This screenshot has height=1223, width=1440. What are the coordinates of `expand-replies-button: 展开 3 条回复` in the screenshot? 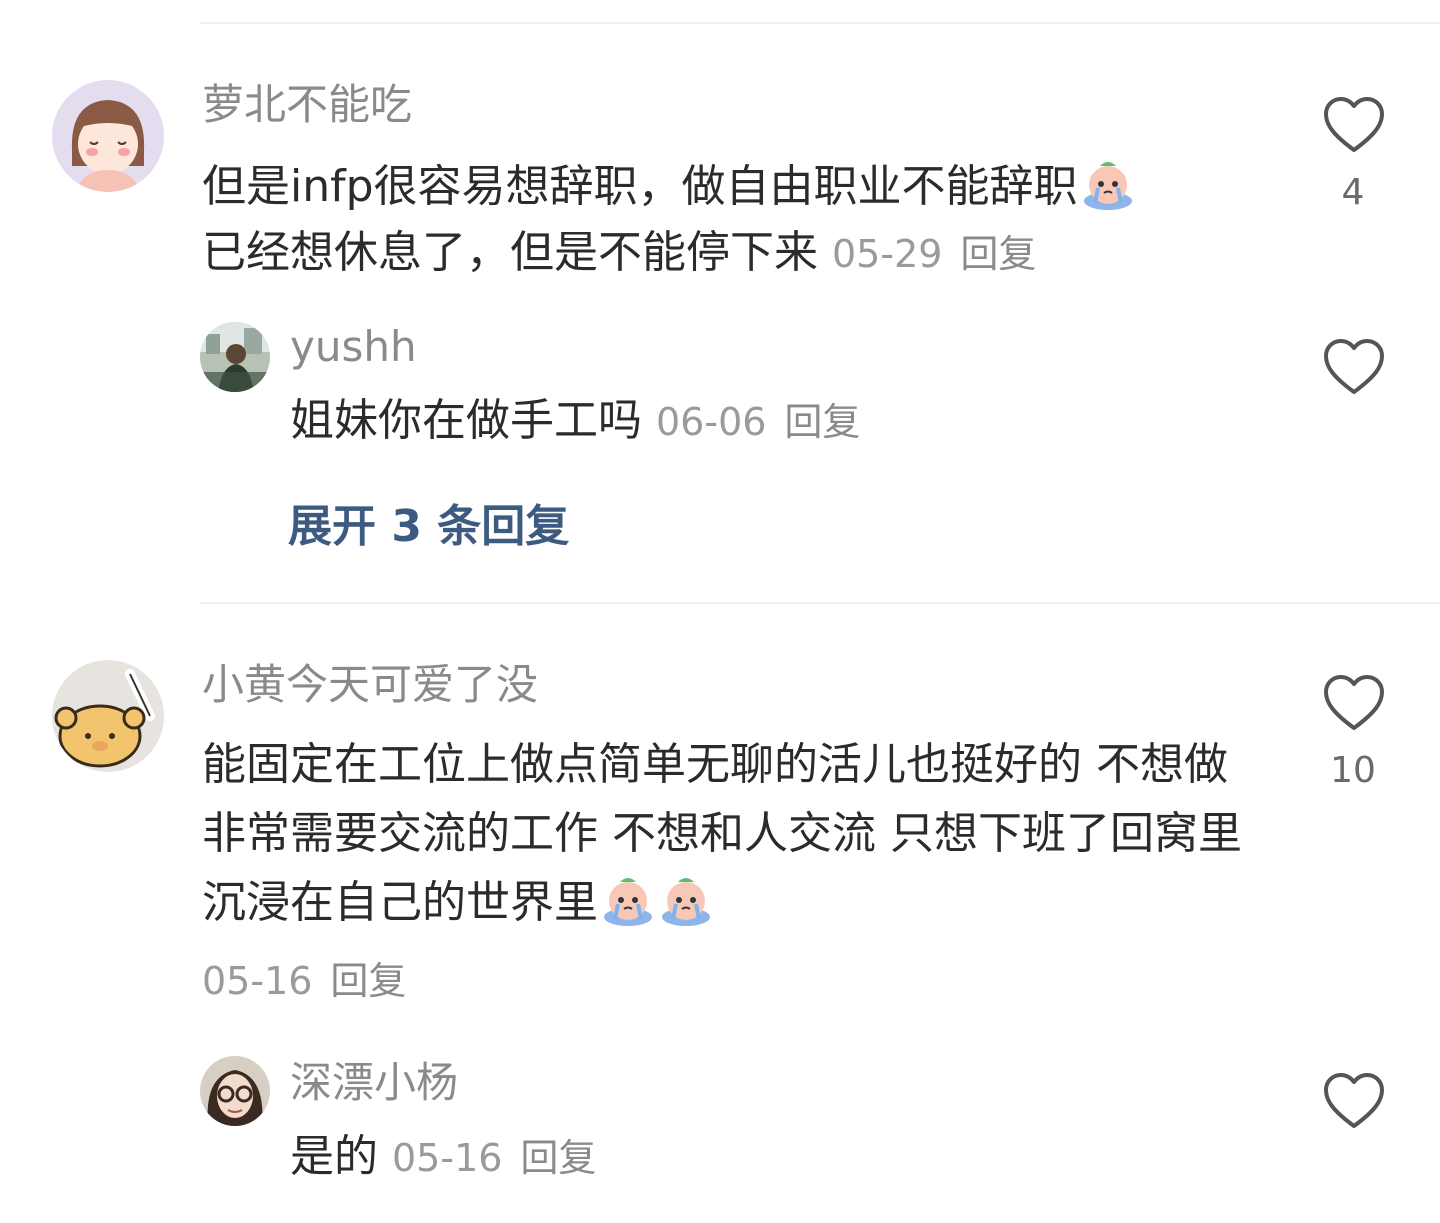 It's located at (428, 522).